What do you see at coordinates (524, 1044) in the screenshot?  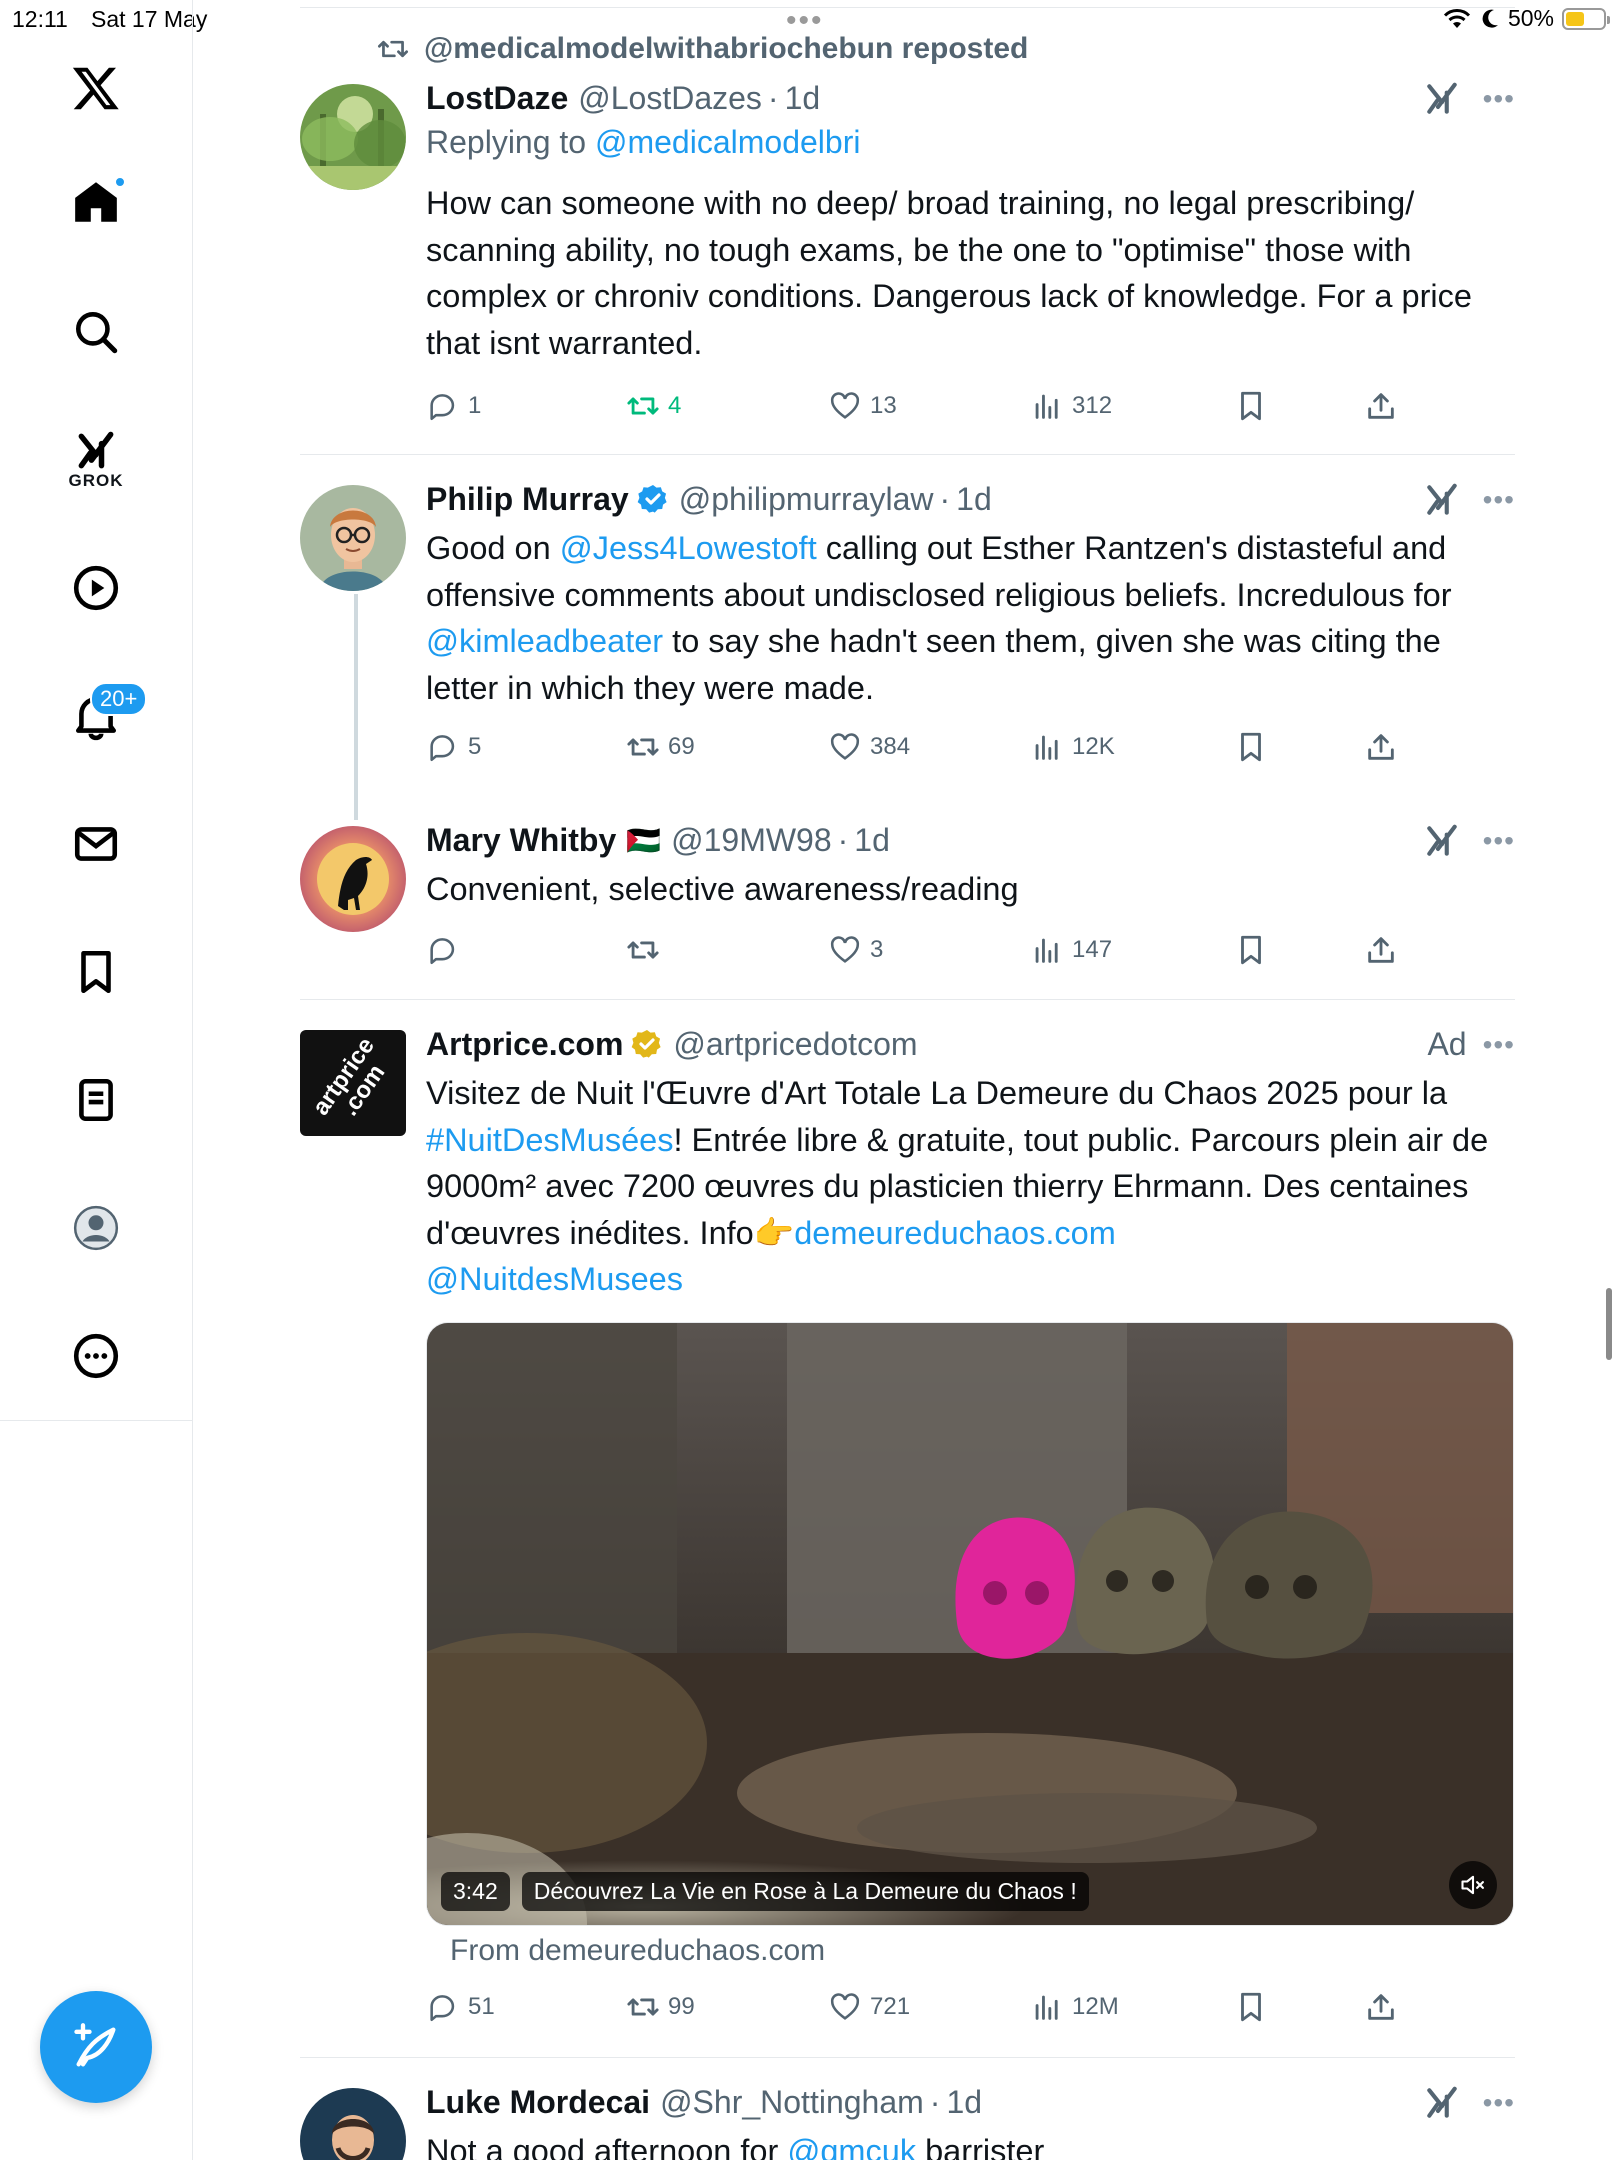 I see `author-name: Artprice.com` at bounding box center [524, 1044].